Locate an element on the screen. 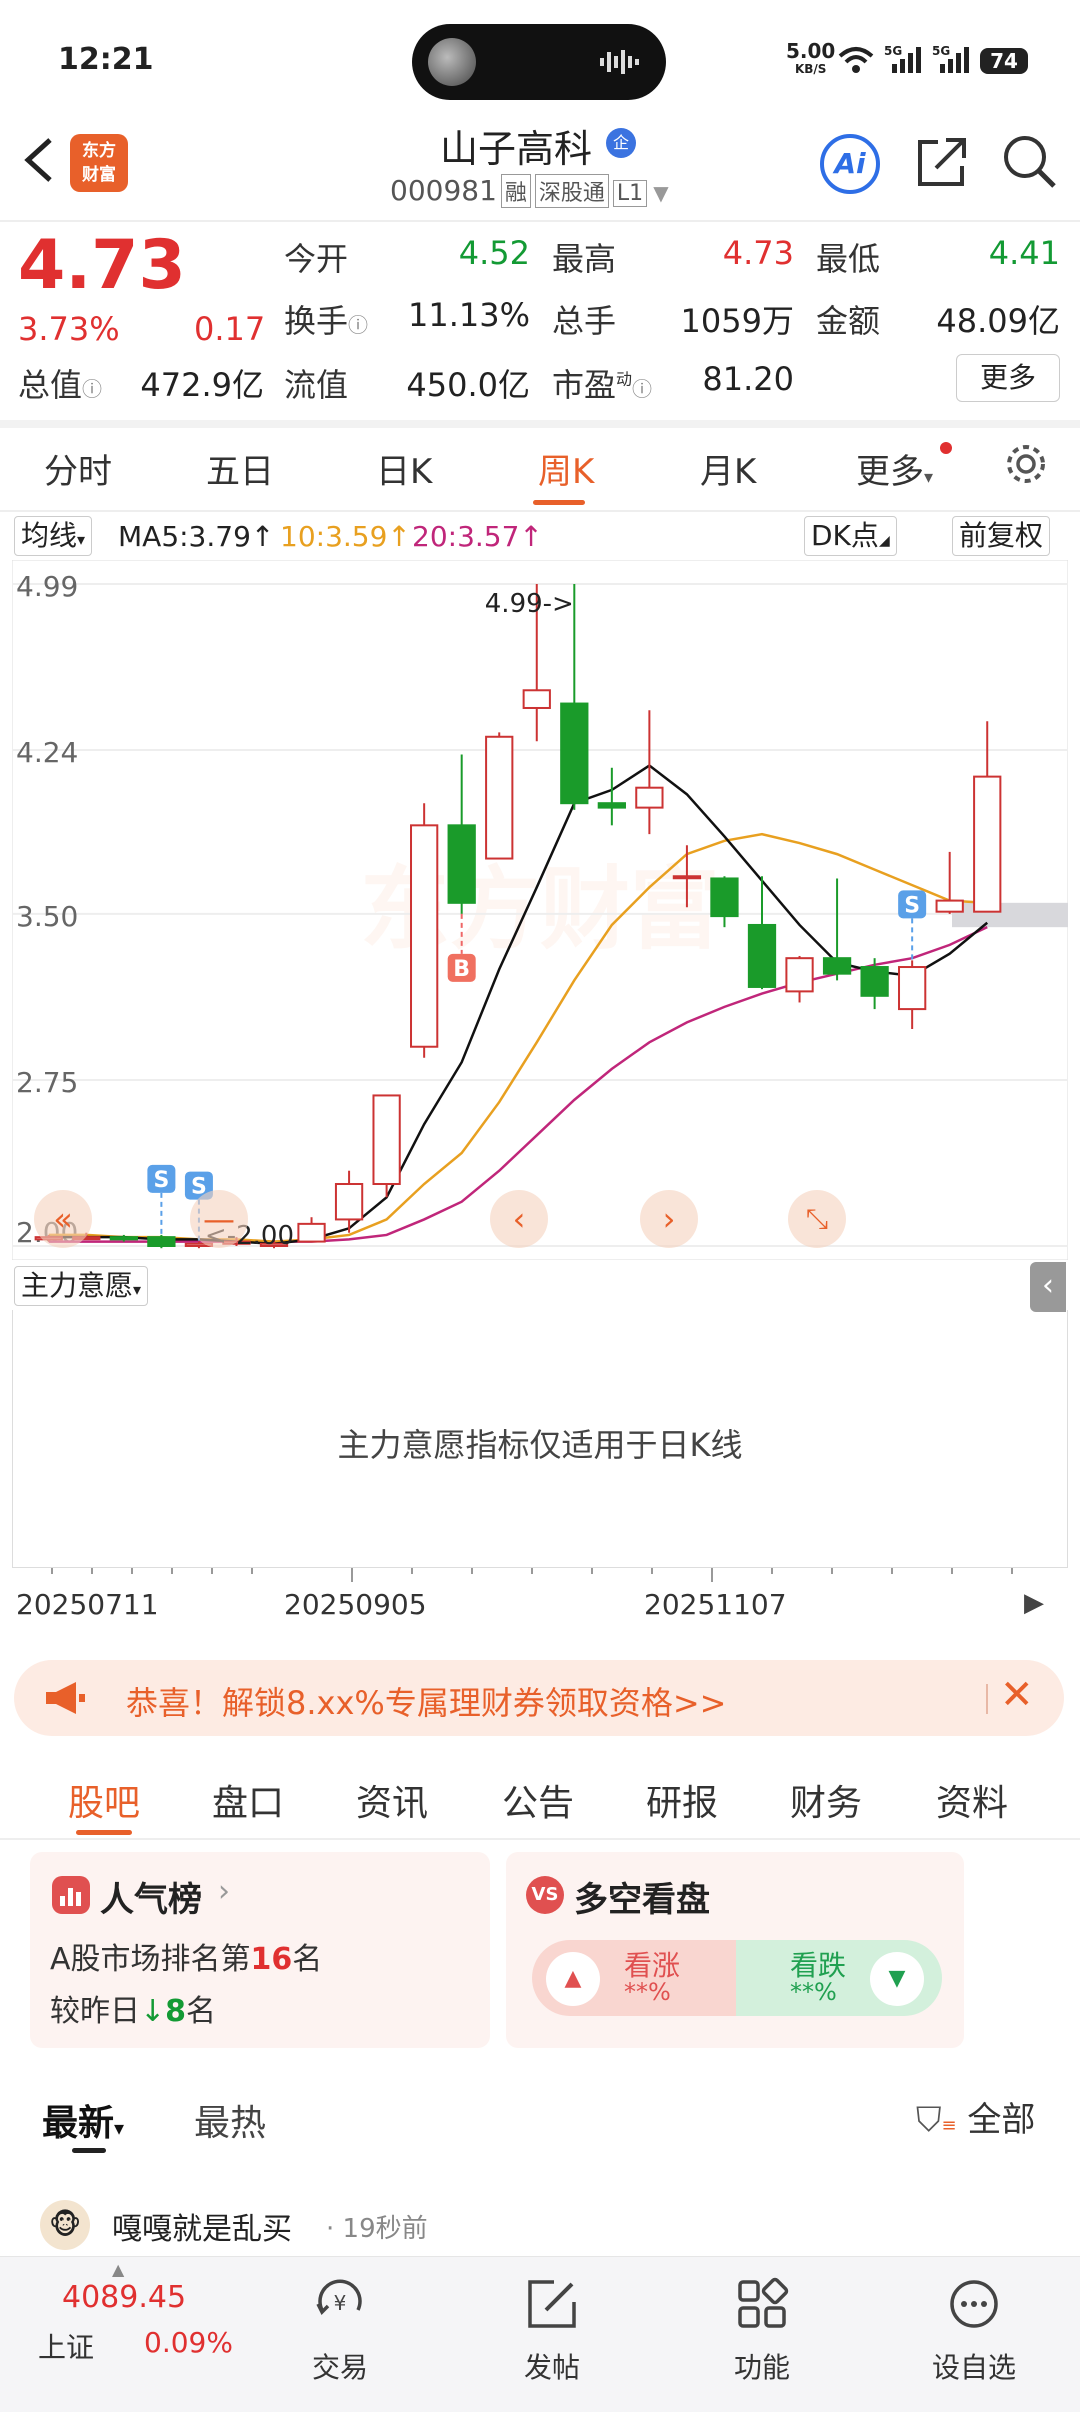 Image resolution: width=1080 pixels, height=2412 pixels. collapse-panel-button: ‹ is located at coordinates (1048, 1287).